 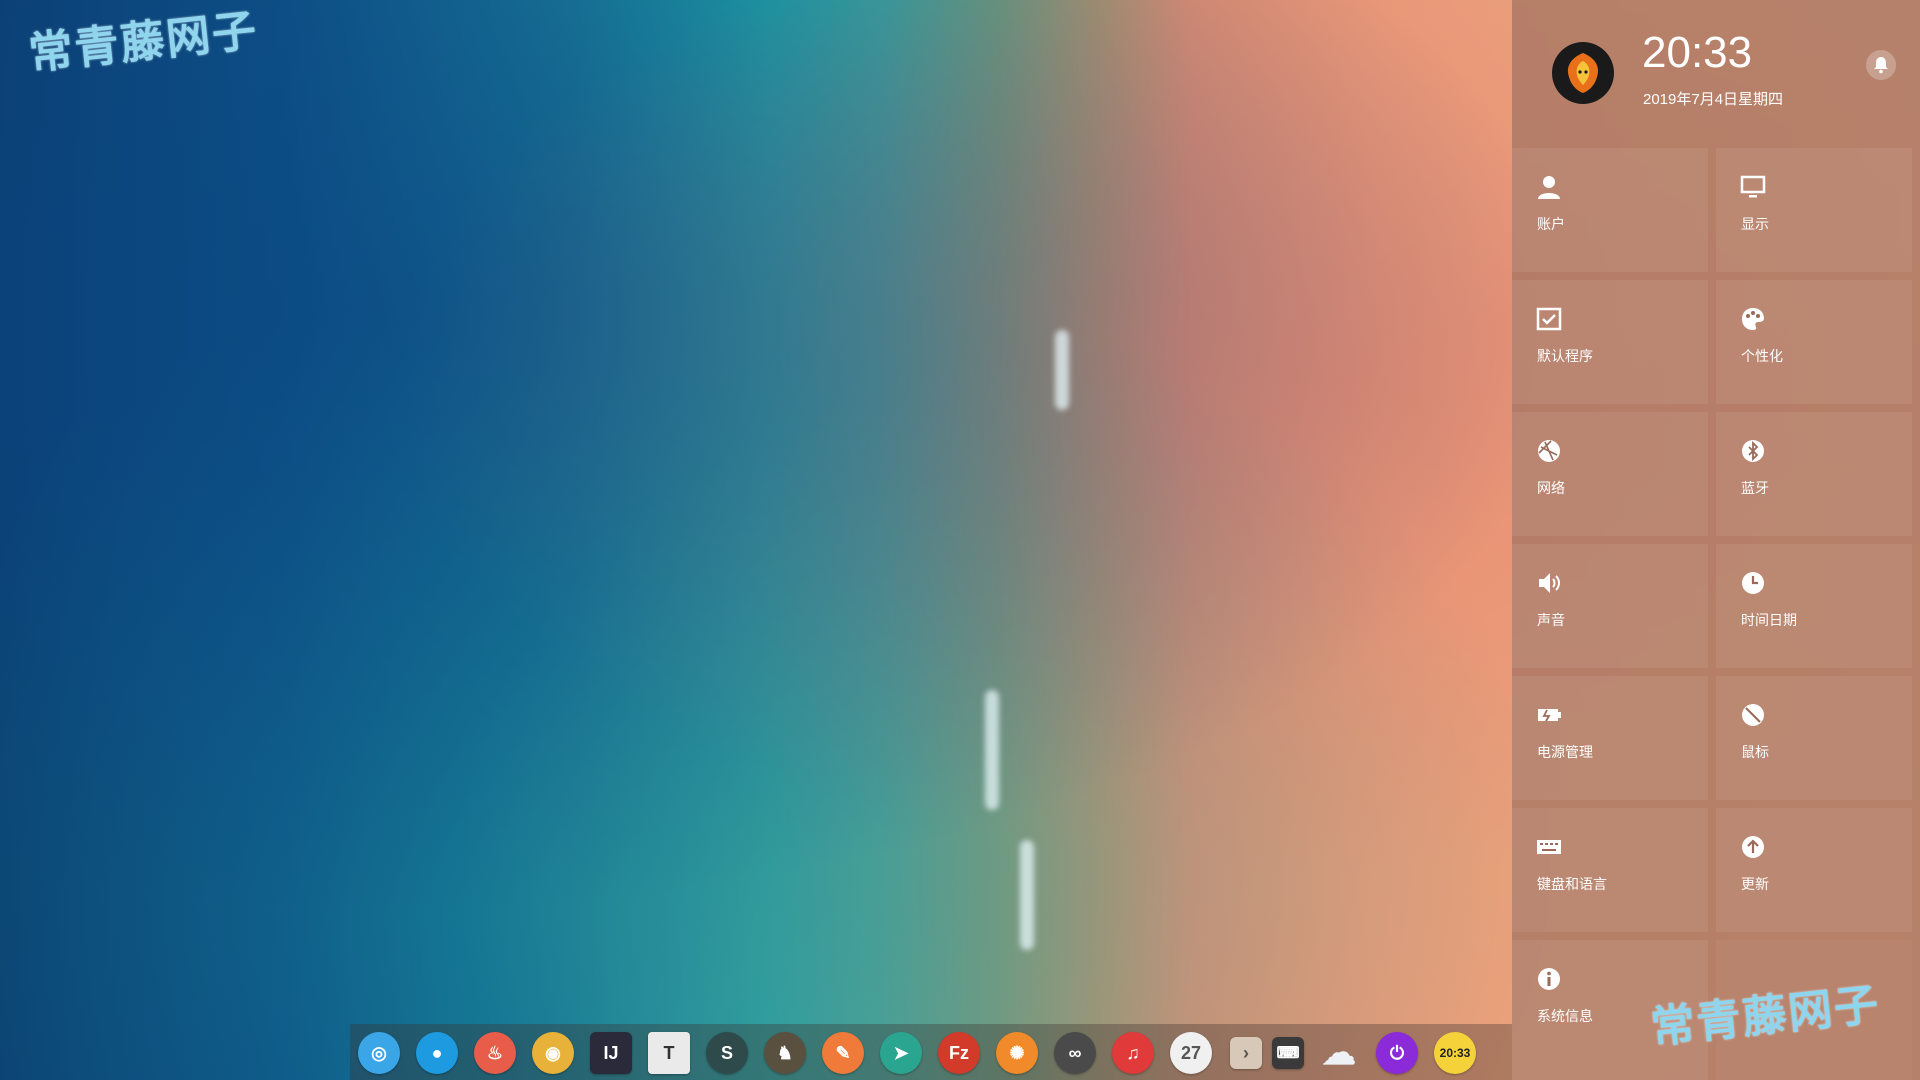 What do you see at coordinates (1551, 489) in the screenshot?
I see `tile-label: 网络` at bounding box center [1551, 489].